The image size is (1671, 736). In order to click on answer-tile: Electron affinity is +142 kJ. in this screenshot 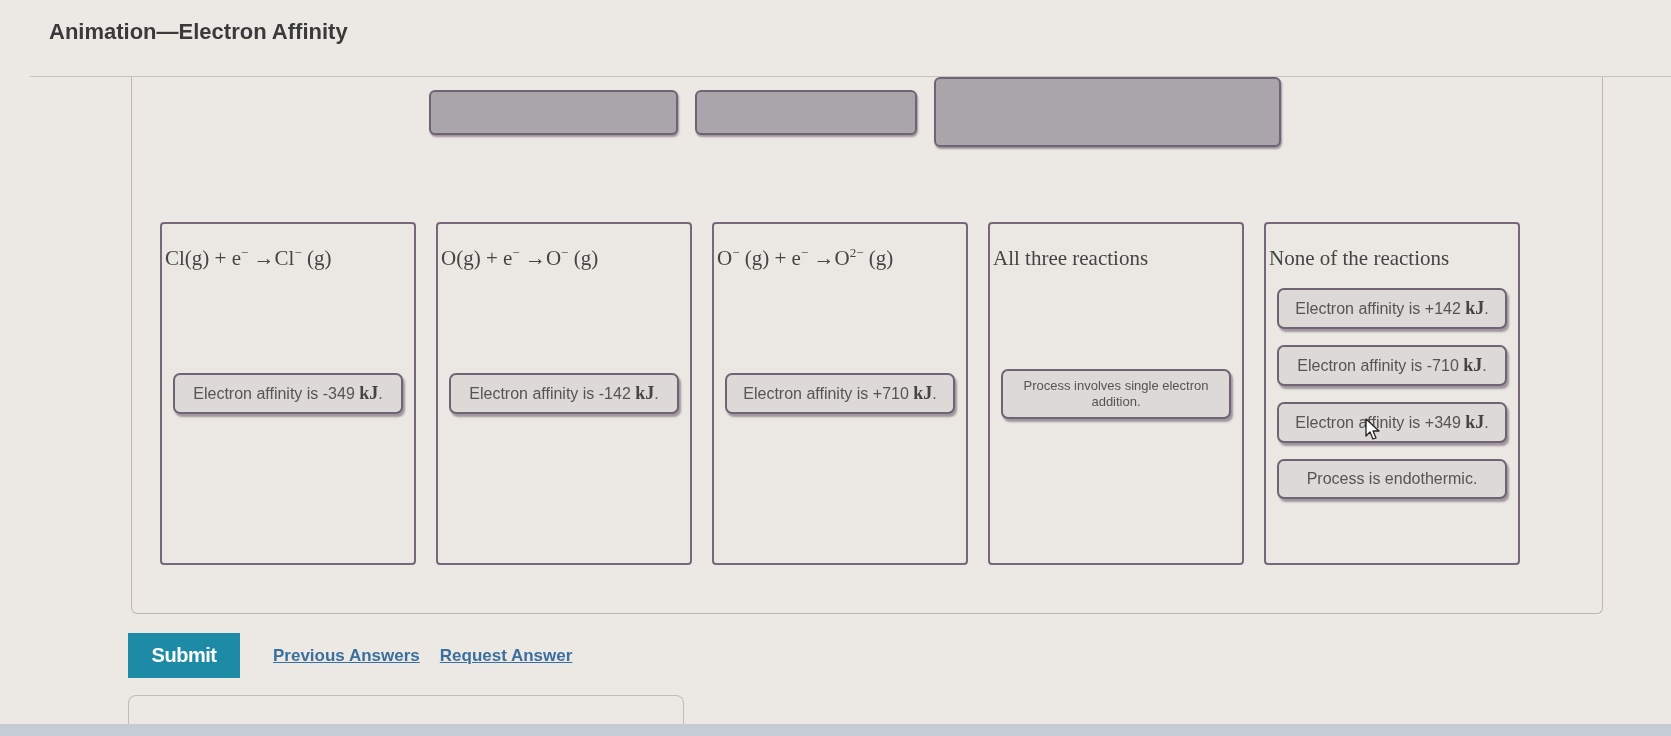, I will do `click(1392, 308)`.